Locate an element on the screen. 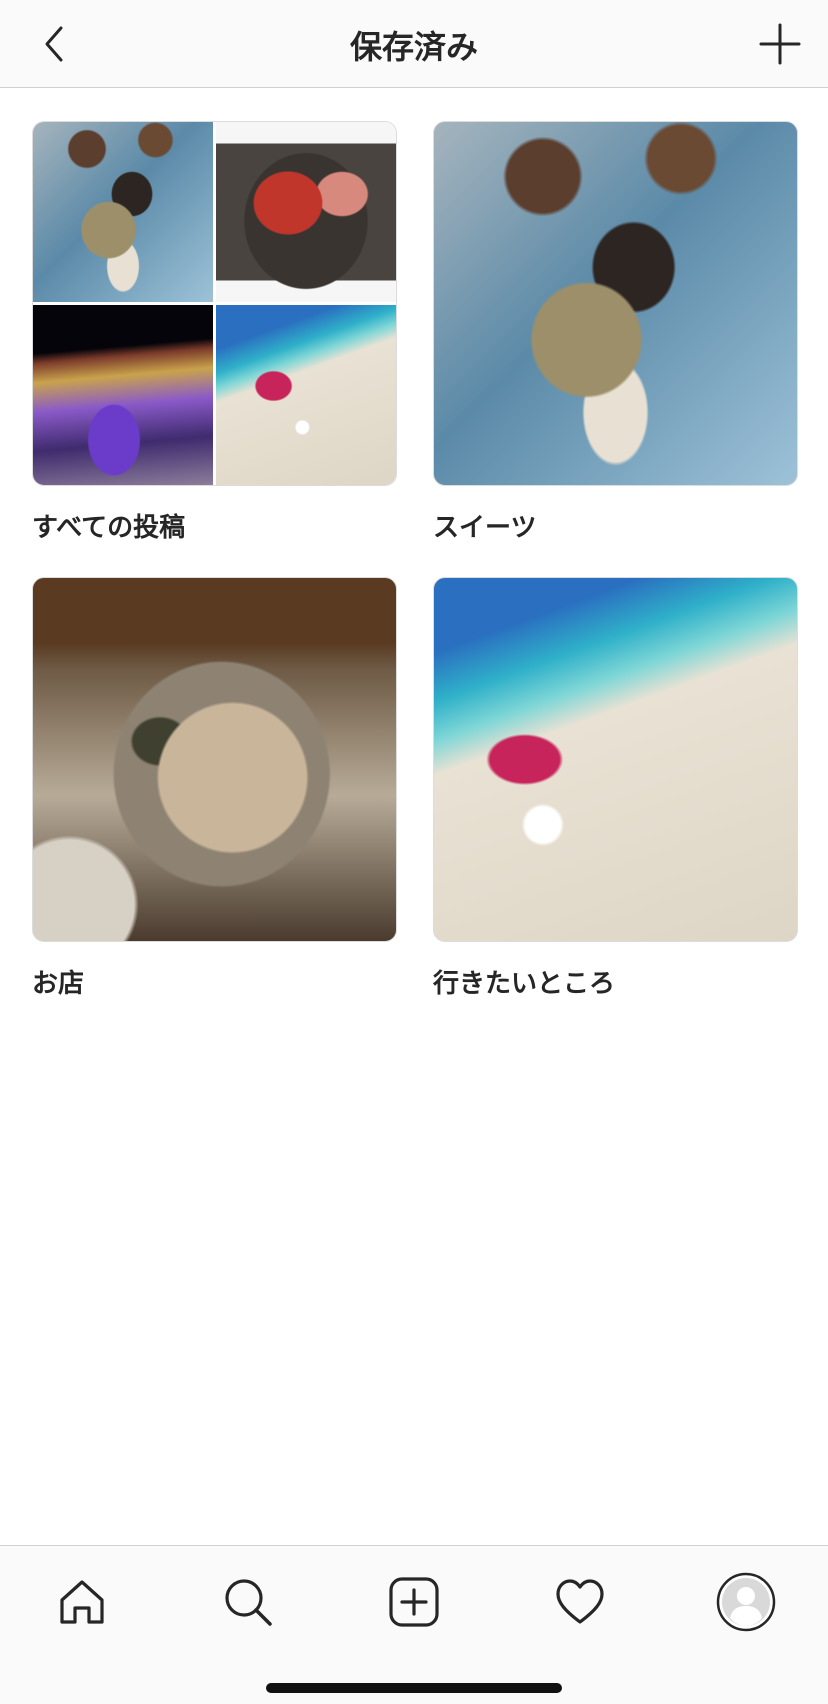 This screenshot has height=1704, width=828. search-icon is located at coordinates (248, 1602).